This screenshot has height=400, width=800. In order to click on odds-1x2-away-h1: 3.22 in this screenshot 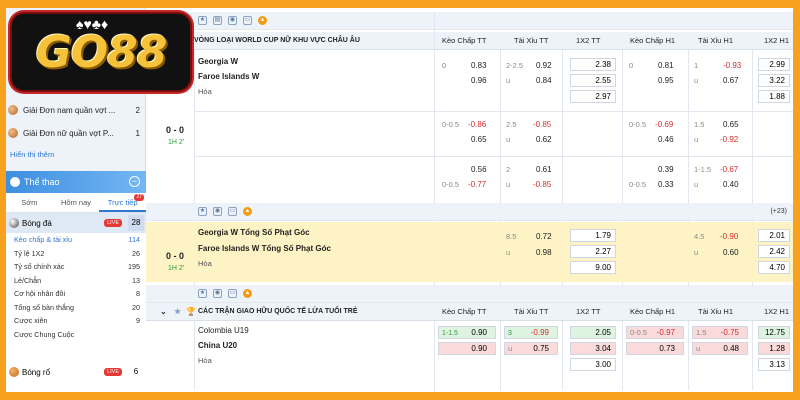, I will do `click(774, 80)`.